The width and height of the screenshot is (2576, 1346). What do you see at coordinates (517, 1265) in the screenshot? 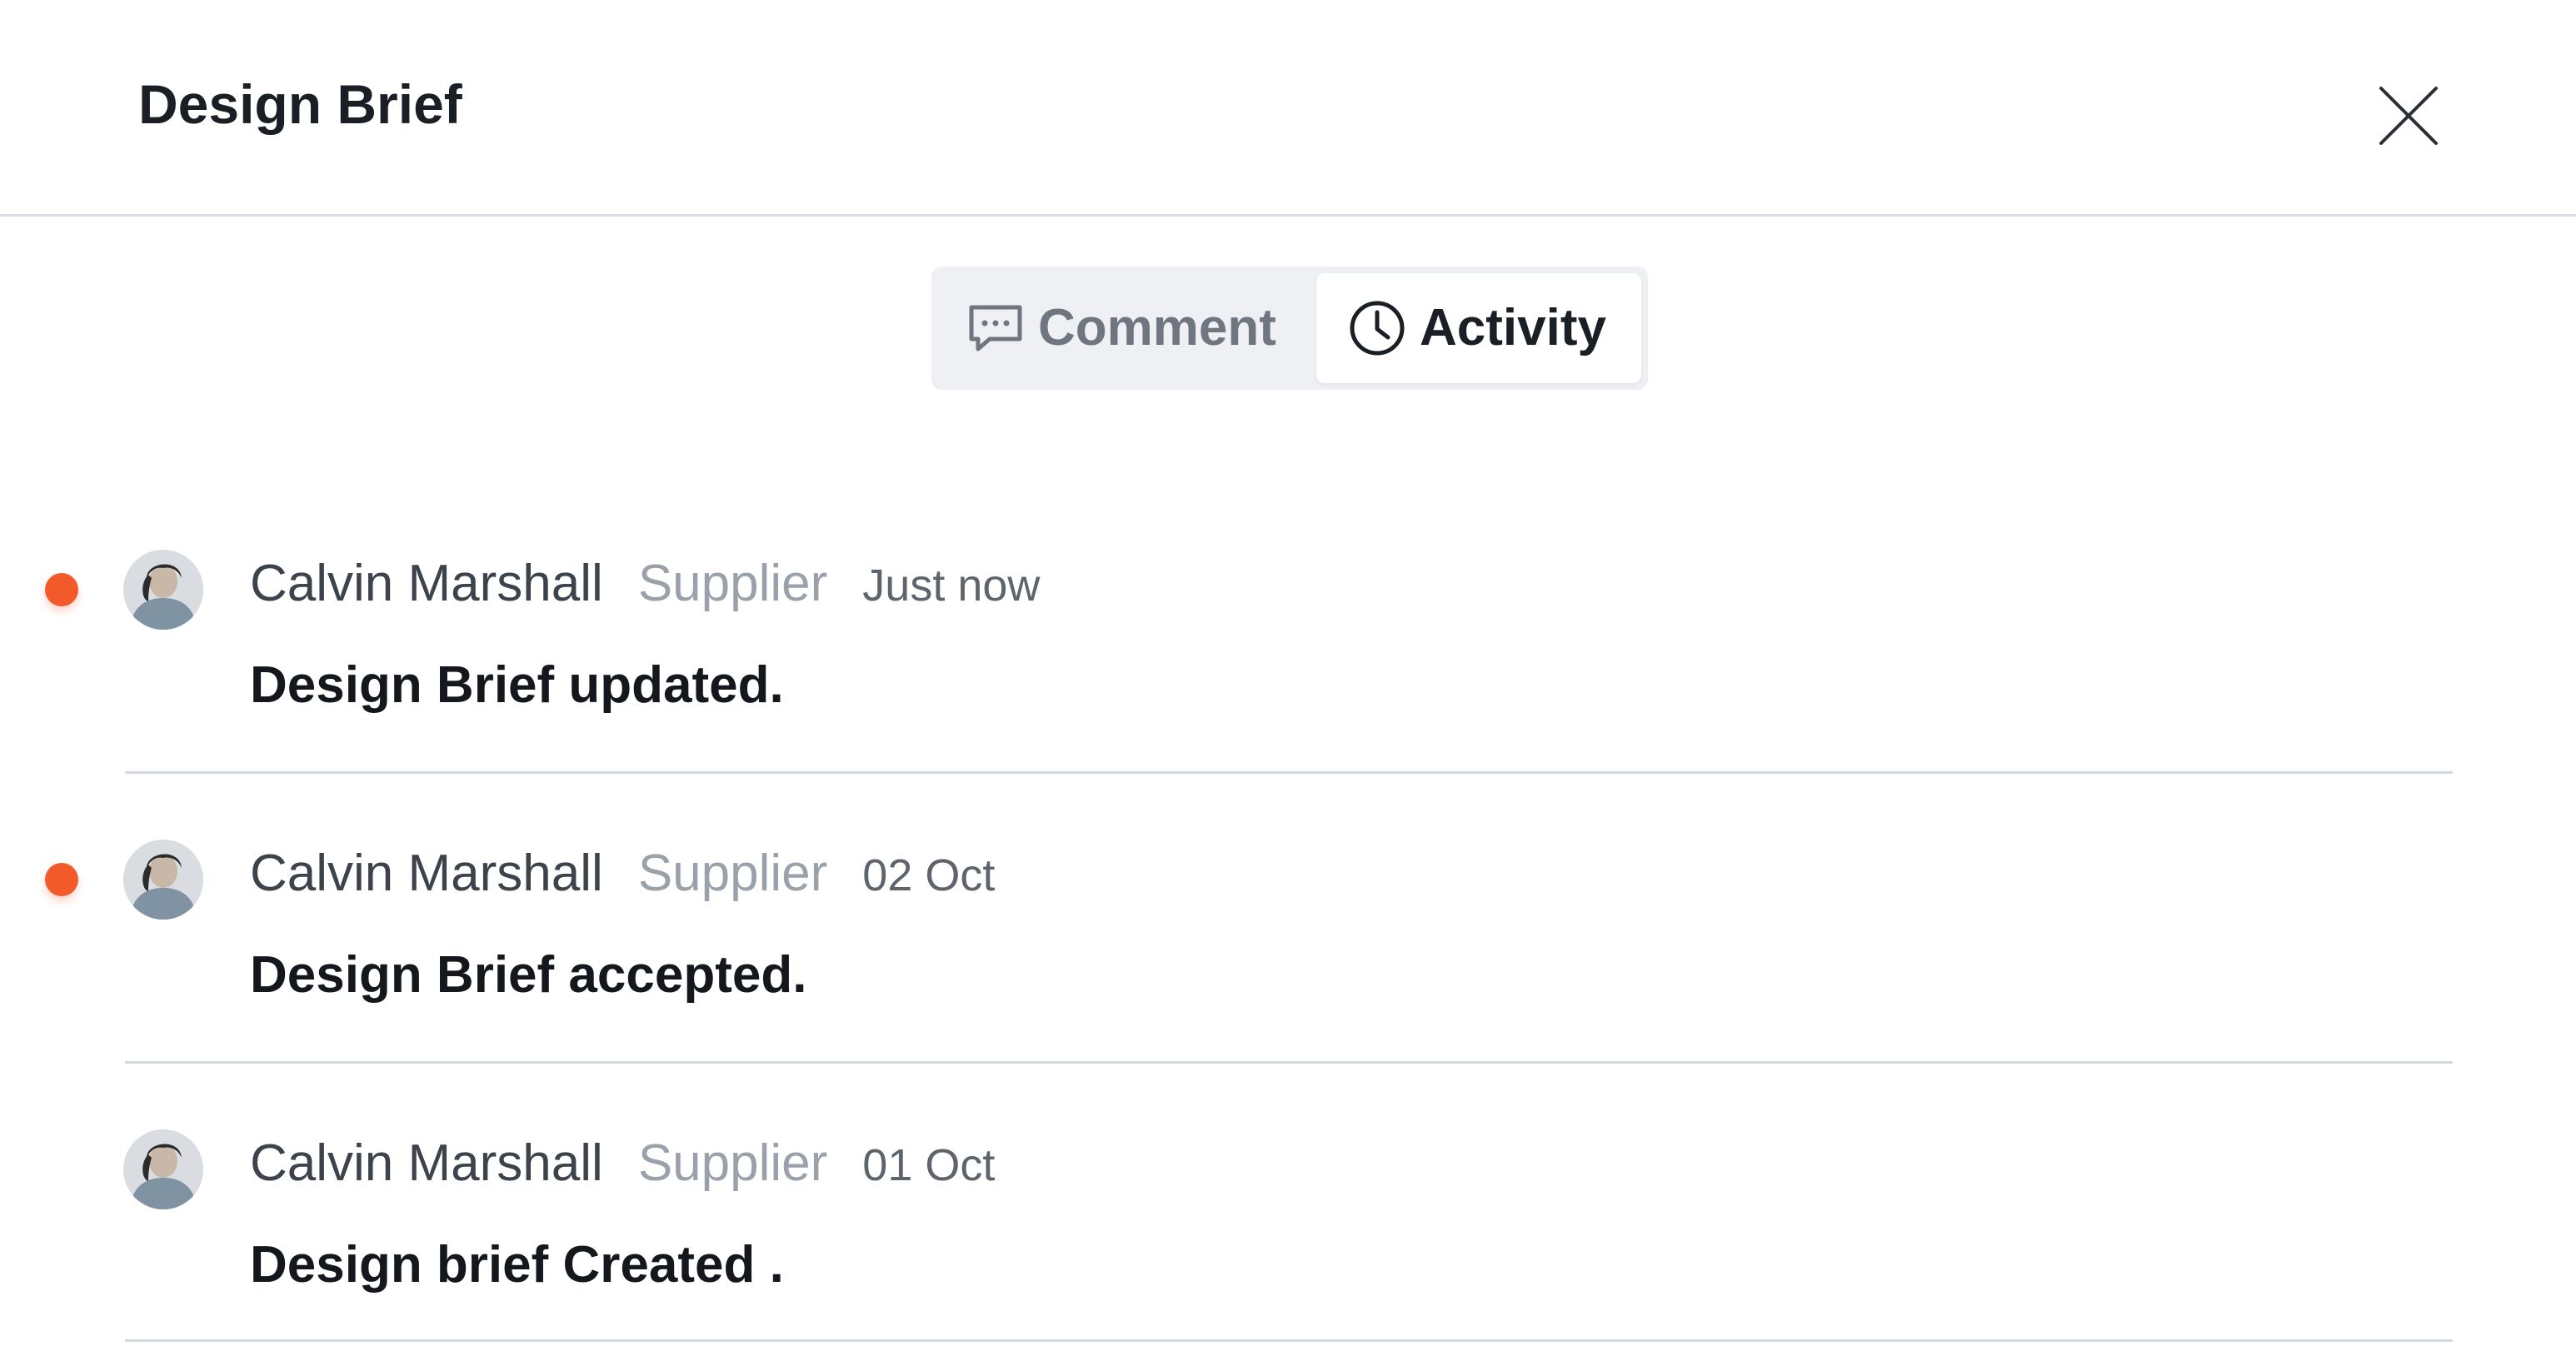
I see `activity-message: Design brief Created .` at bounding box center [517, 1265].